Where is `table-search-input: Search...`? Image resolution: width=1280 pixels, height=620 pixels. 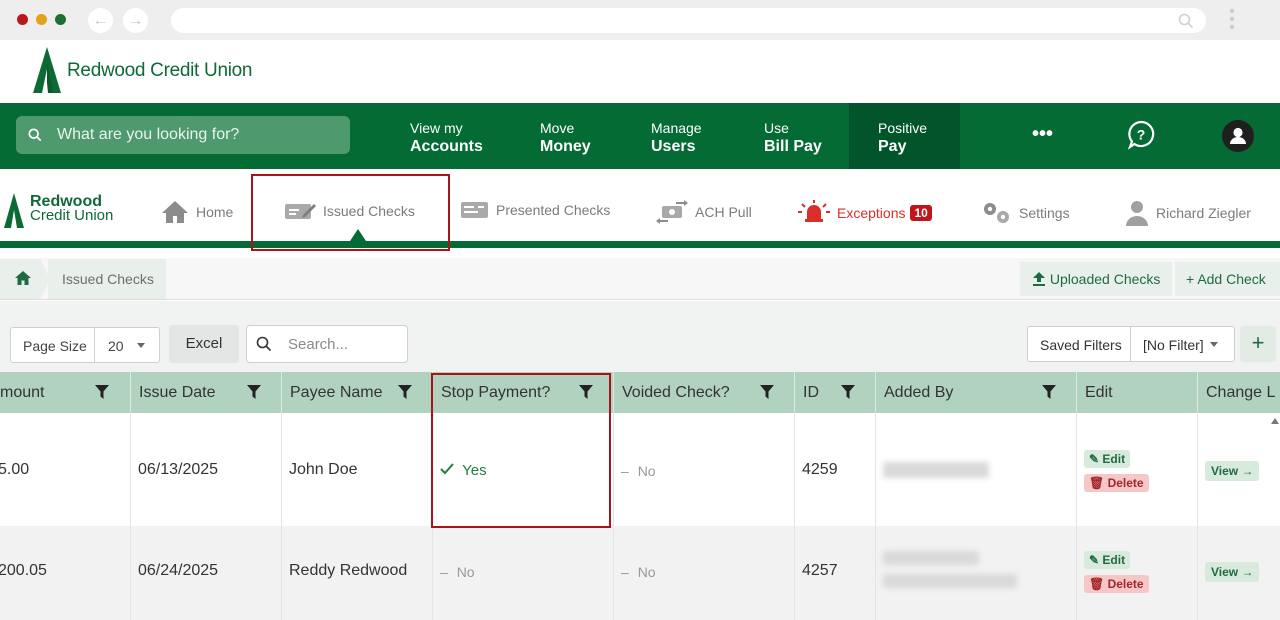 table-search-input: Search... is located at coordinates (327, 344).